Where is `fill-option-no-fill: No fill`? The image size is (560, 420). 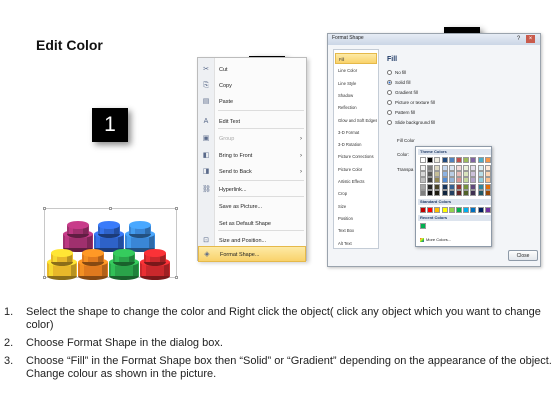 fill-option-no-fill: No fill is located at coordinates (396, 73).